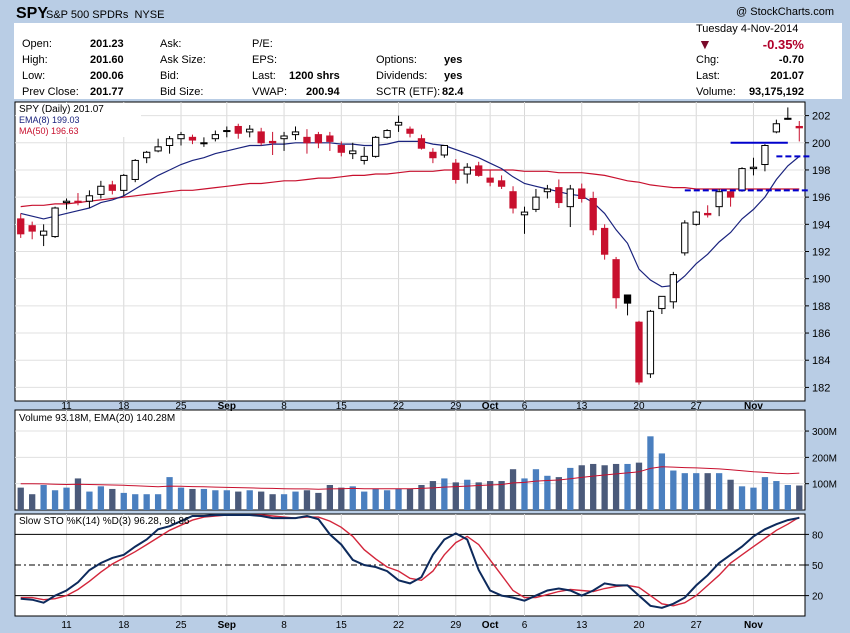 This screenshot has width=850, height=633. Describe the element at coordinates (818, 597) in the screenshot. I see `sto-axis-label: 20` at that location.